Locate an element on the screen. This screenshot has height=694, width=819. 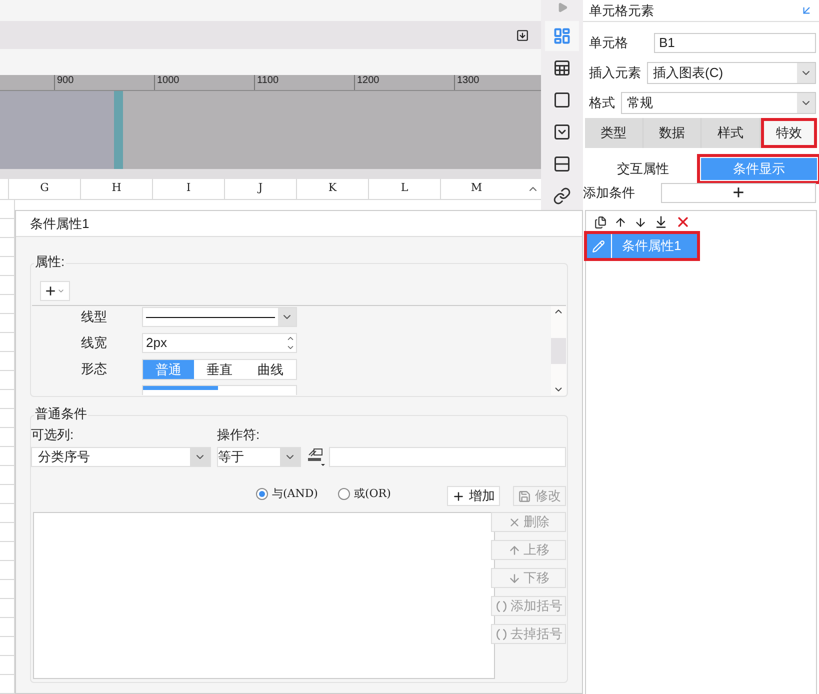
tab: 特效 is located at coordinates (788, 133).